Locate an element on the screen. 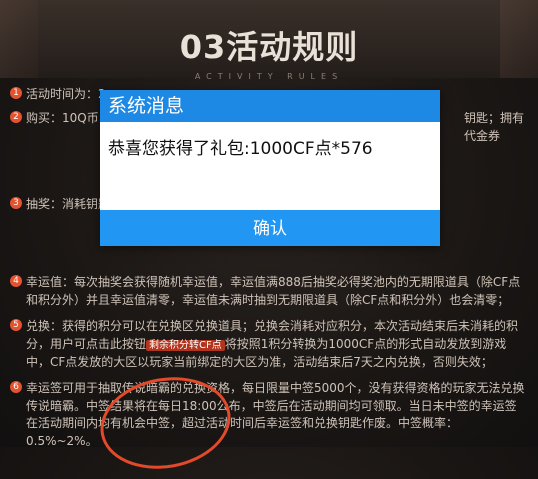 Image resolution: width=538 pixels, height=479 pixels. confirm-button: 确认 is located at coordinates (270, 228).